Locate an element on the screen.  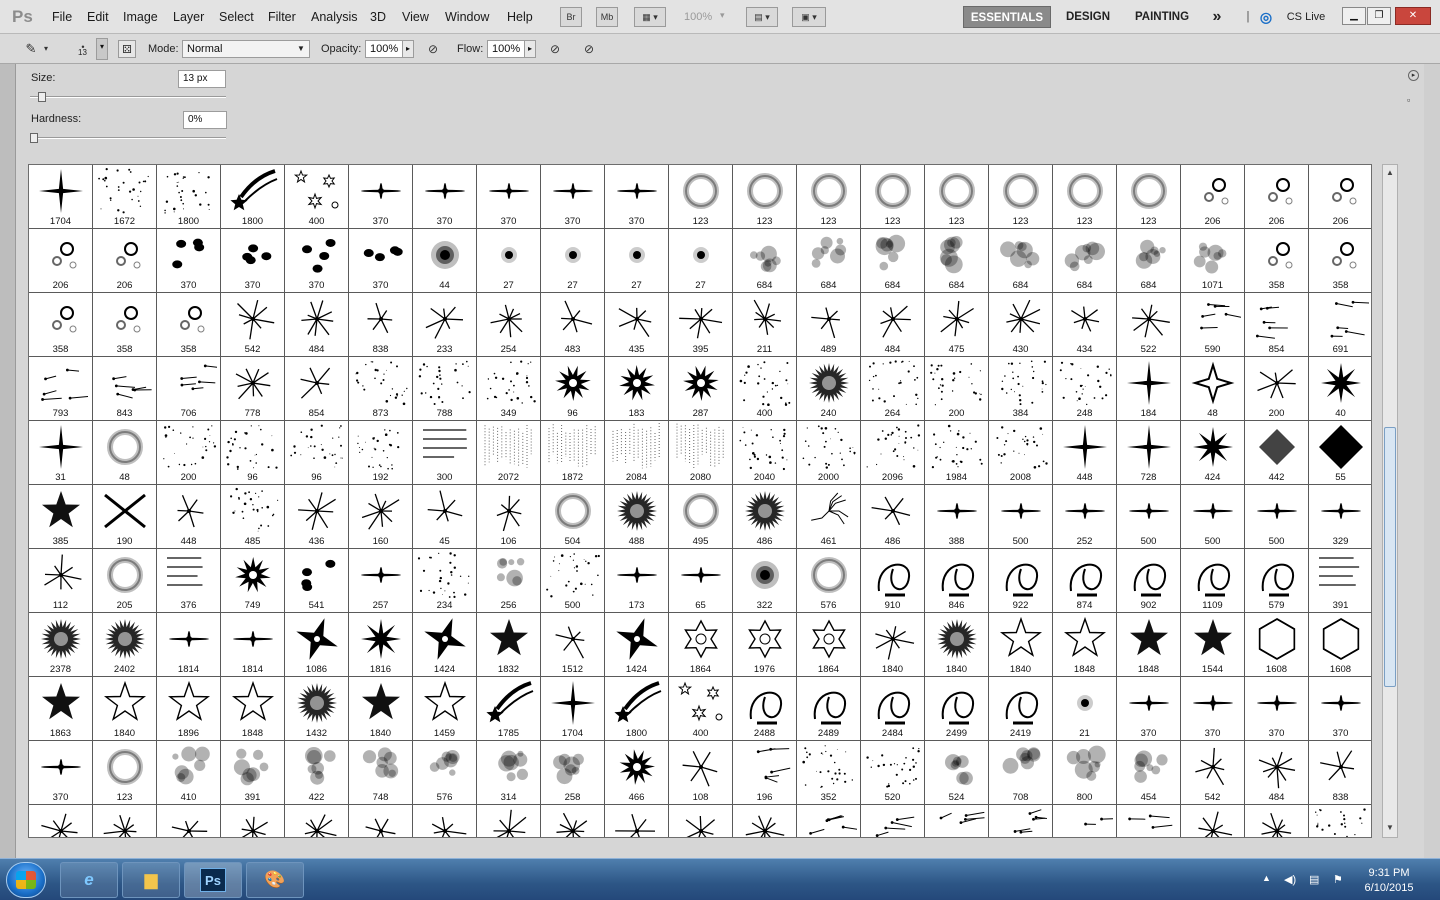
brush-preset-text: 391 is located at coordinates (1340, 581).